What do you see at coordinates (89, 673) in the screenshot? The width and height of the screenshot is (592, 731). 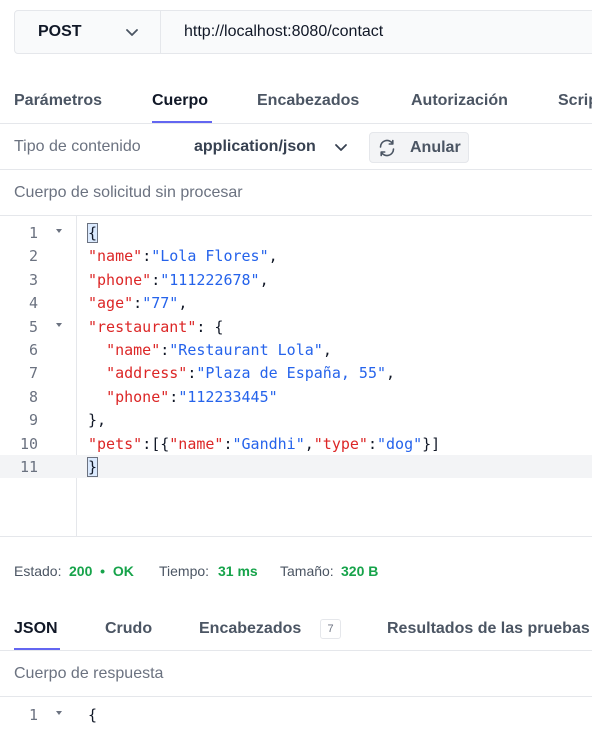 I see `response-body-label: Cuerpo de respuesta` at bounding box center [89, 673].